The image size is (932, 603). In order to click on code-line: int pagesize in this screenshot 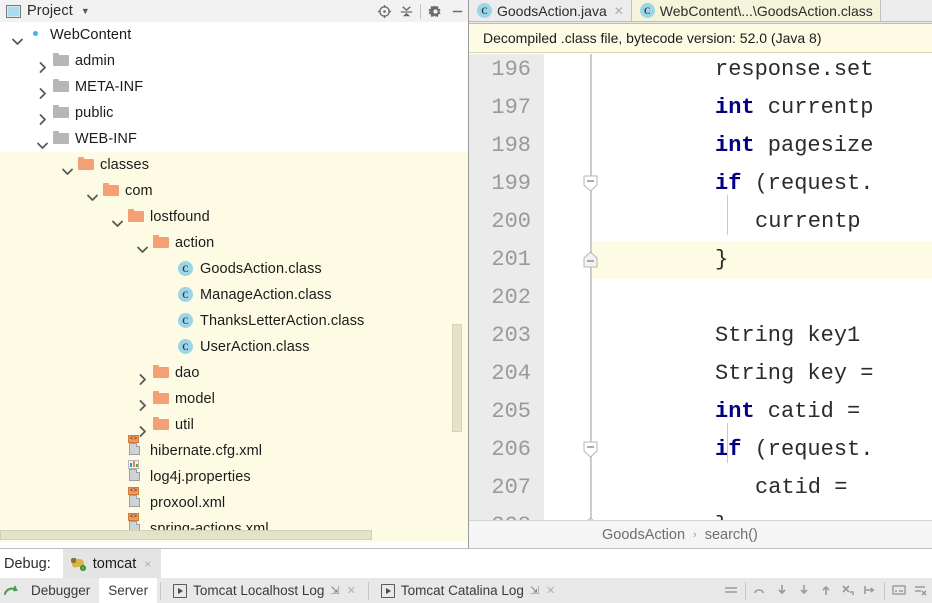, I will do `click(794, 146)`.